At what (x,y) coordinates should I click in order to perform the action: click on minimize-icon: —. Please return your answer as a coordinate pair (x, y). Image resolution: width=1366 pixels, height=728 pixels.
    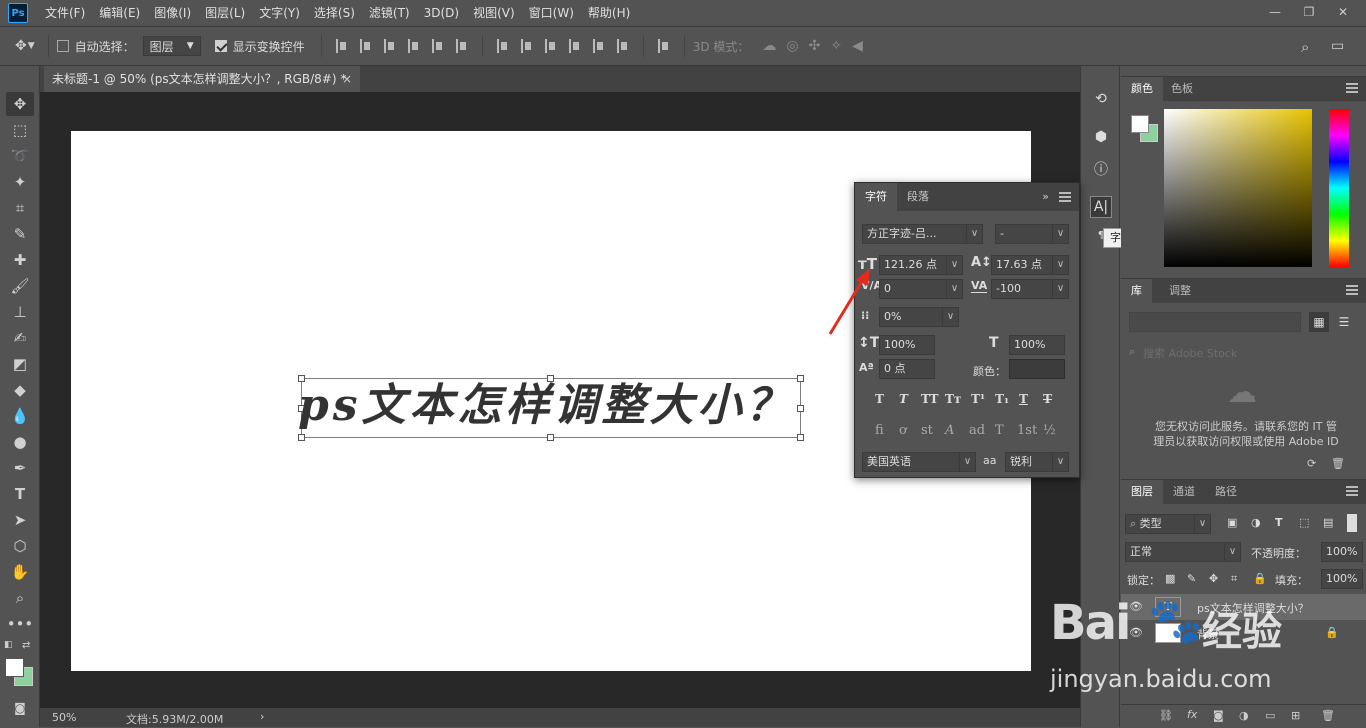
    Looking at the image, I should click on (1275, 12).